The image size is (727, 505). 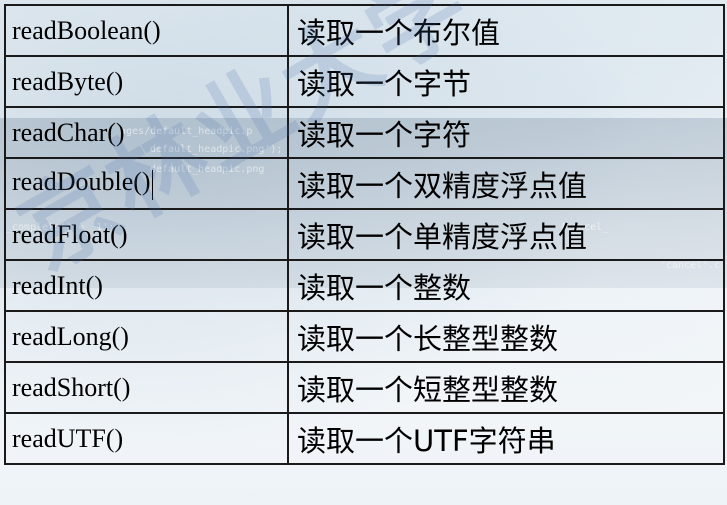 I want to click on method-cell: readBoolean(), so click(x=146, y=30).